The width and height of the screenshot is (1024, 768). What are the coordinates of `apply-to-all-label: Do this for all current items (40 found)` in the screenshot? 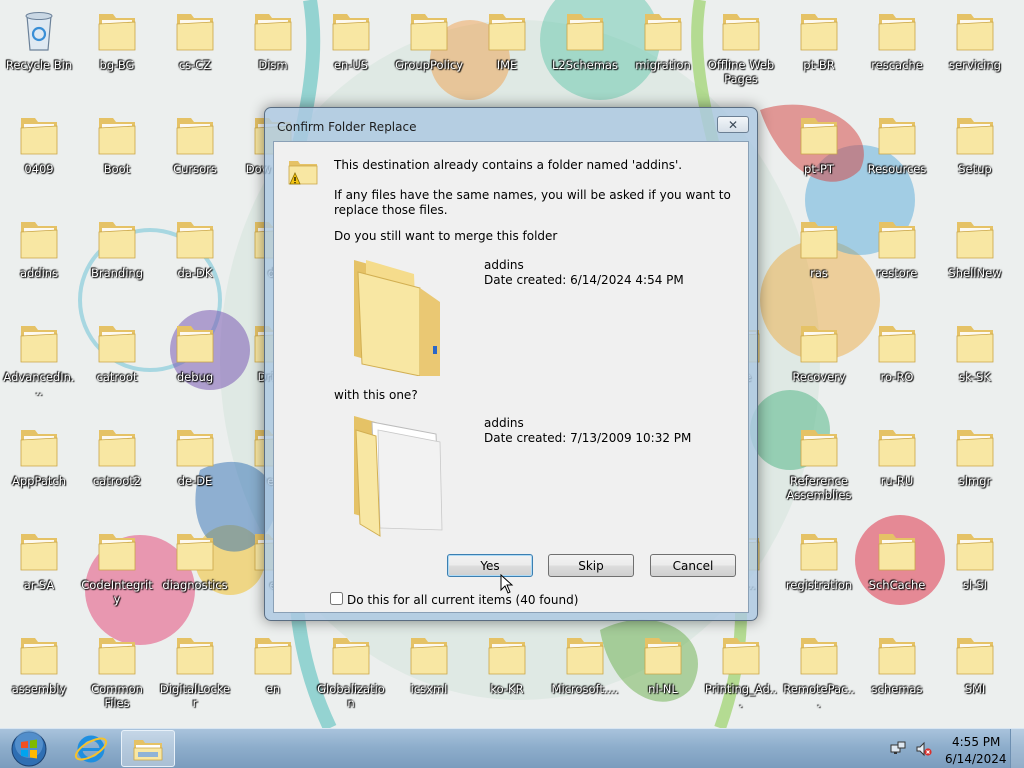 It's located at (462, 600).